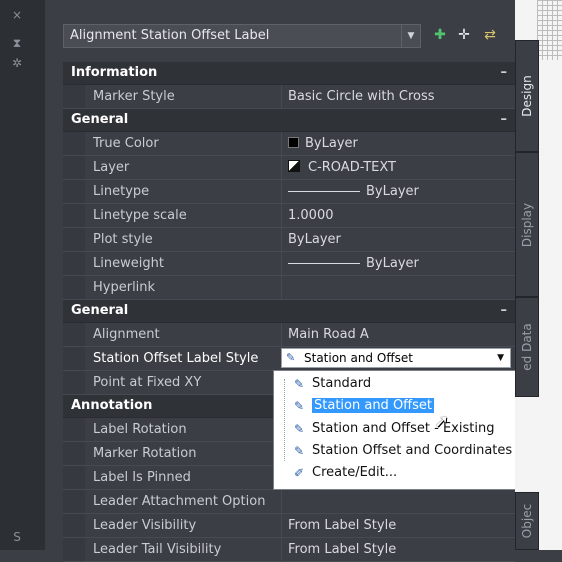  I want to click on property-row: Hyperlink, so click(289, 288).